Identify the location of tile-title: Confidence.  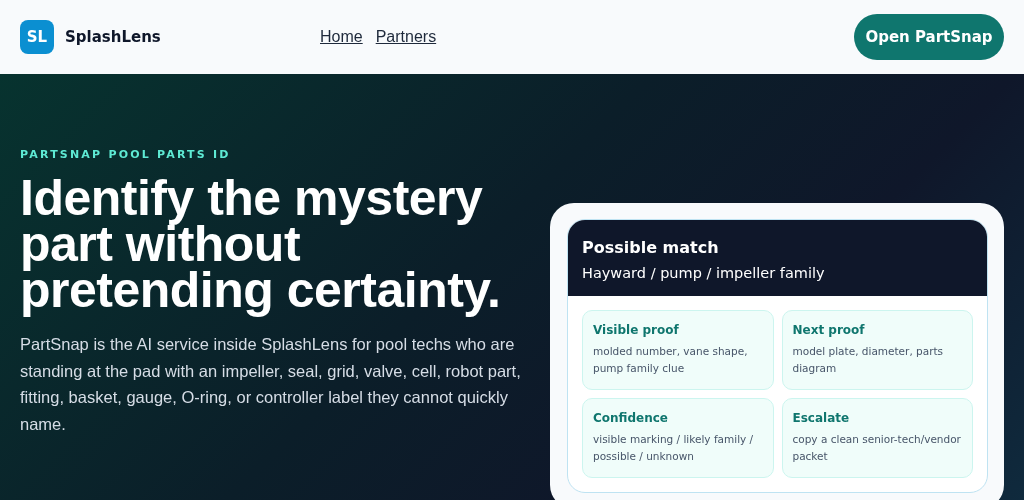
(631, 418).